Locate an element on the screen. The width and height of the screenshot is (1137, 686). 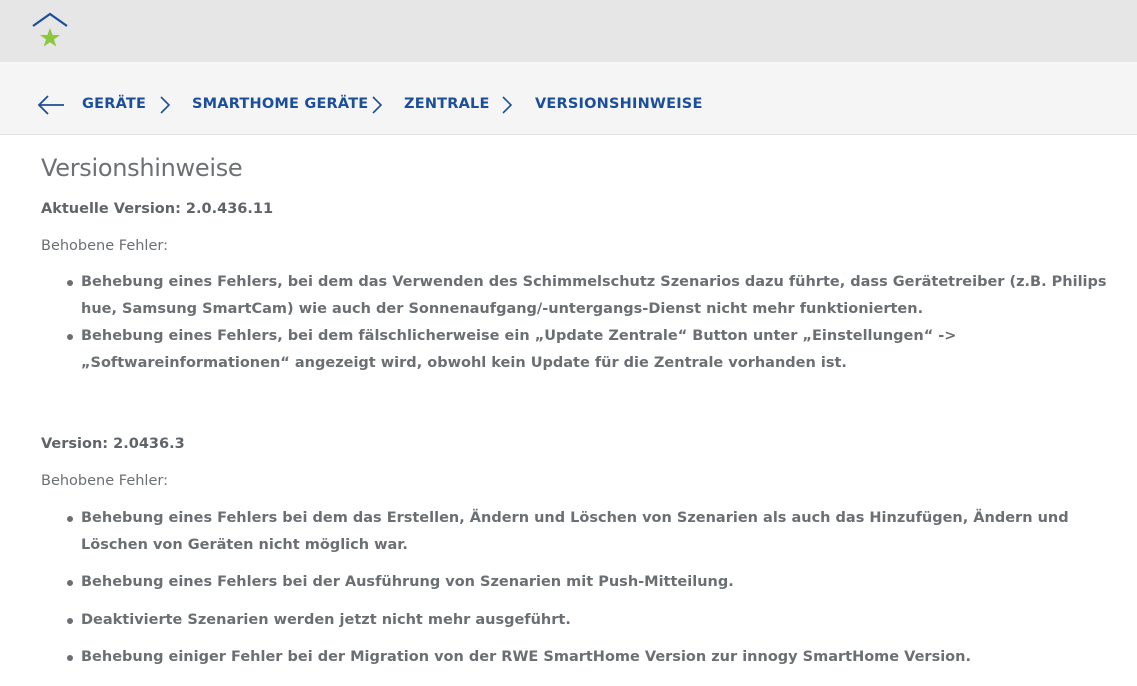
arrow-left-icon is located at coordinates (51, 105).